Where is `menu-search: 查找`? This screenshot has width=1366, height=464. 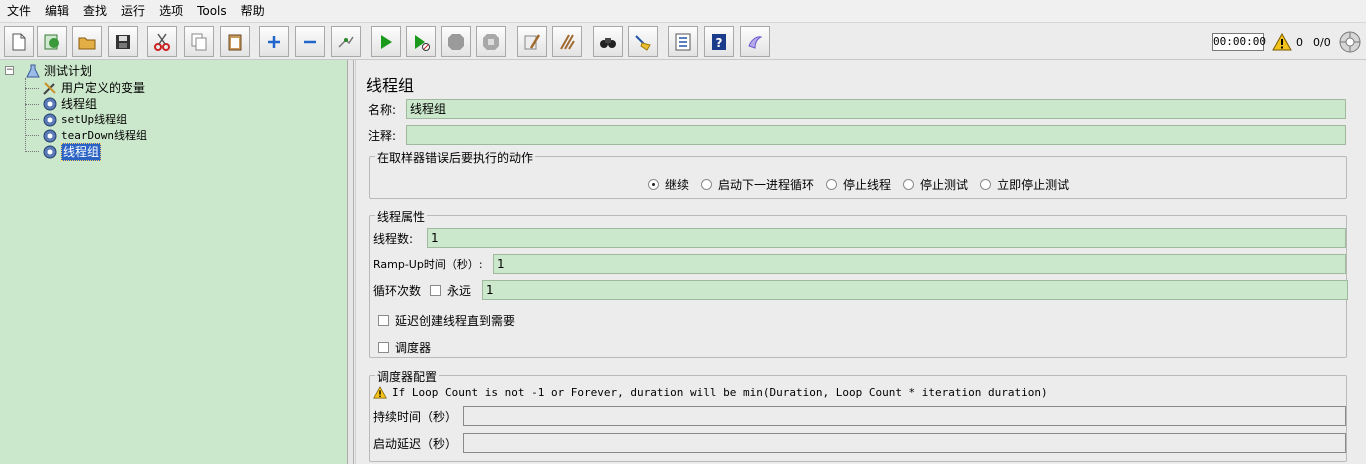 menu-search: 查找 is located at coordinates (95, 11).